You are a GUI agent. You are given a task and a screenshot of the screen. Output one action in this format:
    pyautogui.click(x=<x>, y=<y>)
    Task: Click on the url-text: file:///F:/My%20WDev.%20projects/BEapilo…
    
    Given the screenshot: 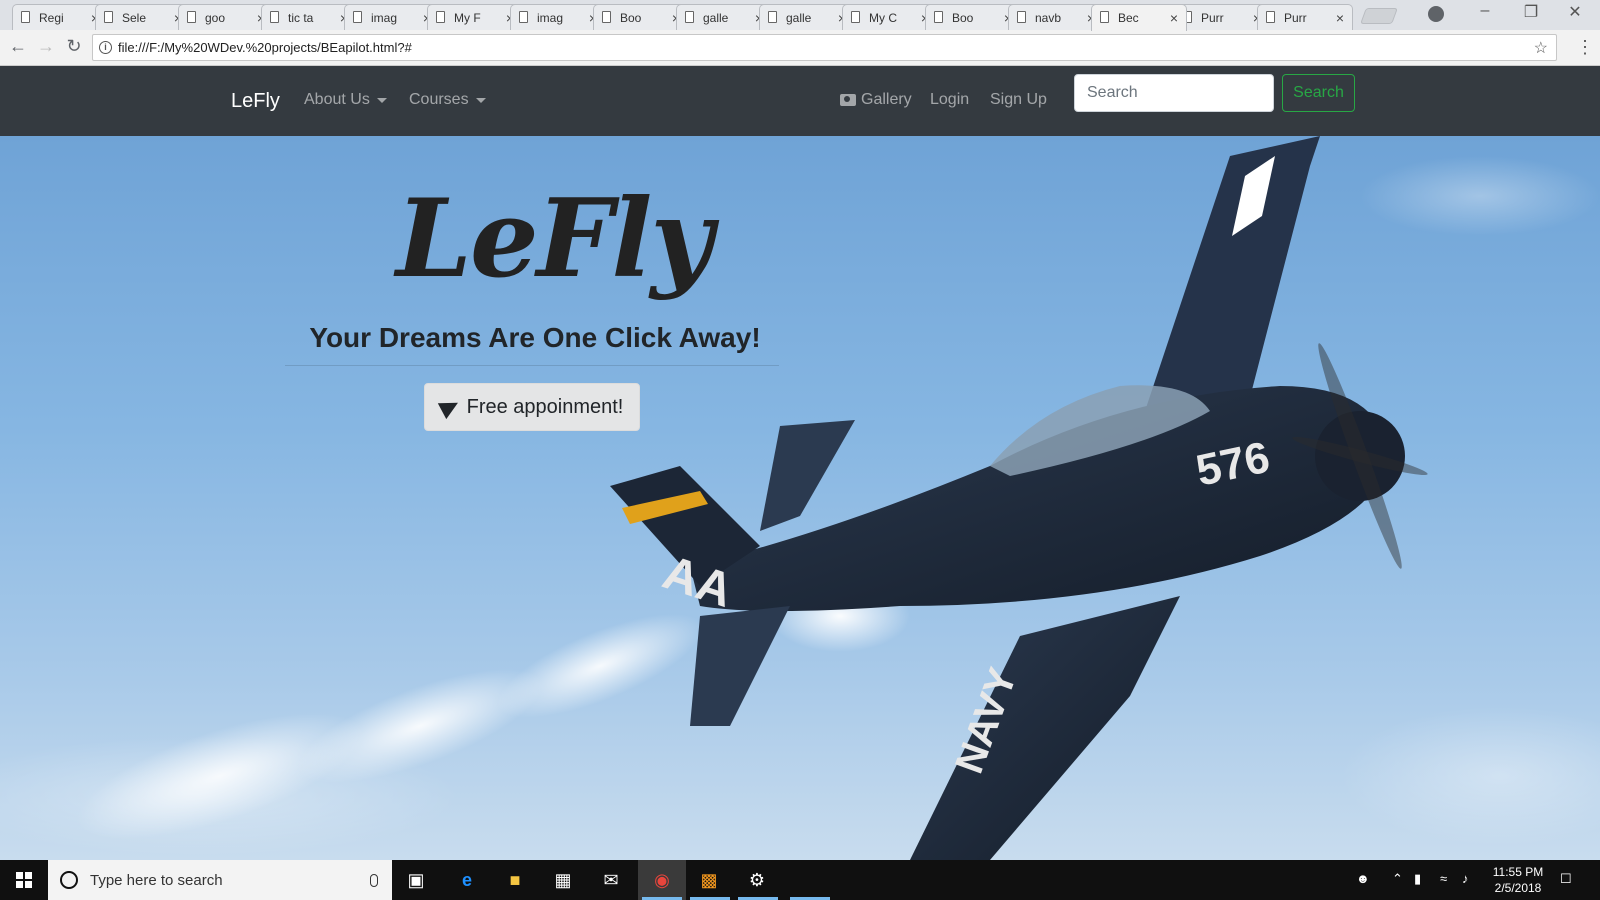 What is the action you would take?
    pyautogui.click(x=826, y=47)
    